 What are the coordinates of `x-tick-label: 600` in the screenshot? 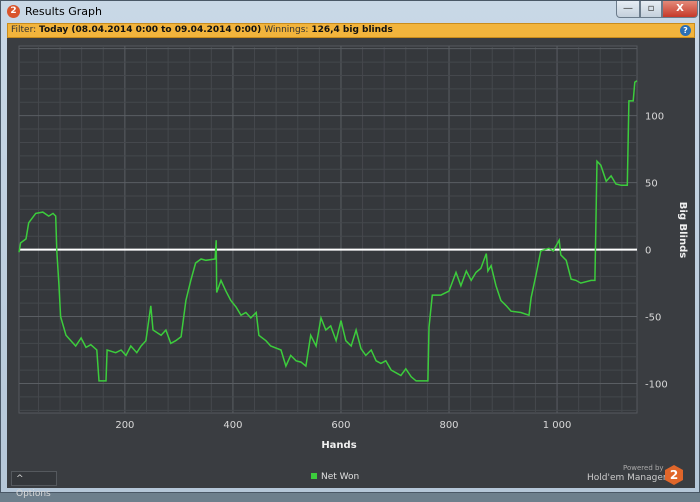 It's located at (340, 425).